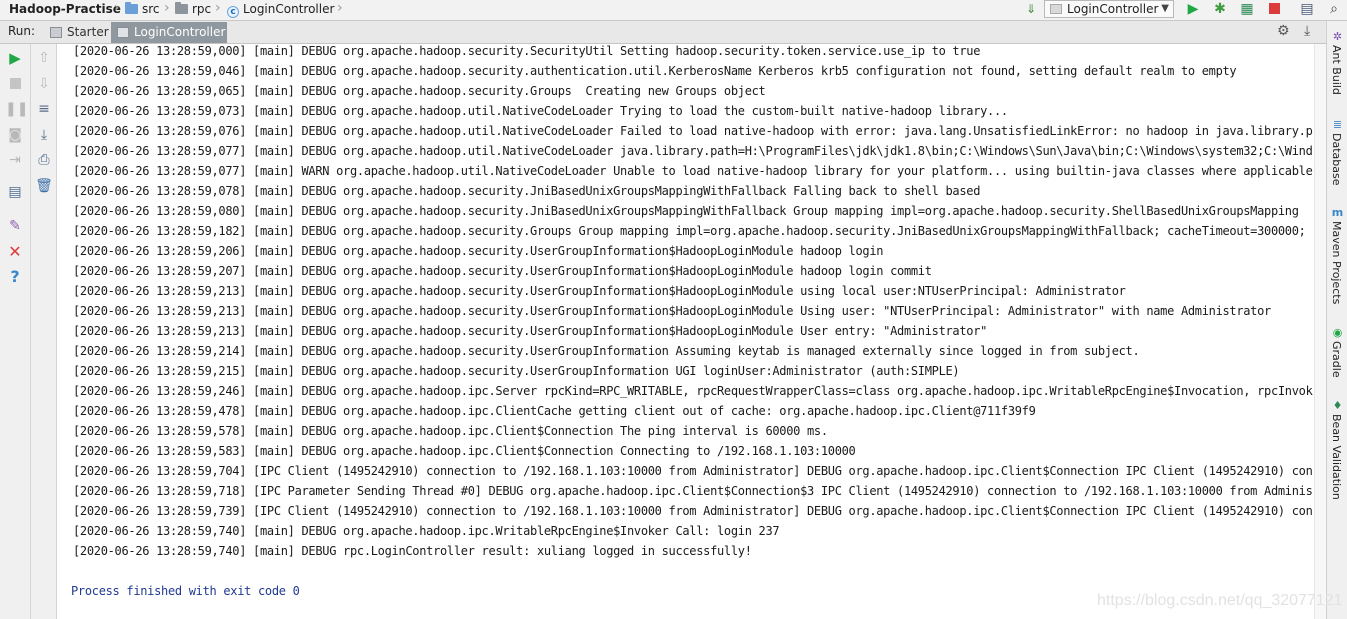 The height and width of the screenshot is (619, 1347). Describe the element at coordinates (151, 9) in the screenshot. I see `breadcrumb-src-label: src` at that location.